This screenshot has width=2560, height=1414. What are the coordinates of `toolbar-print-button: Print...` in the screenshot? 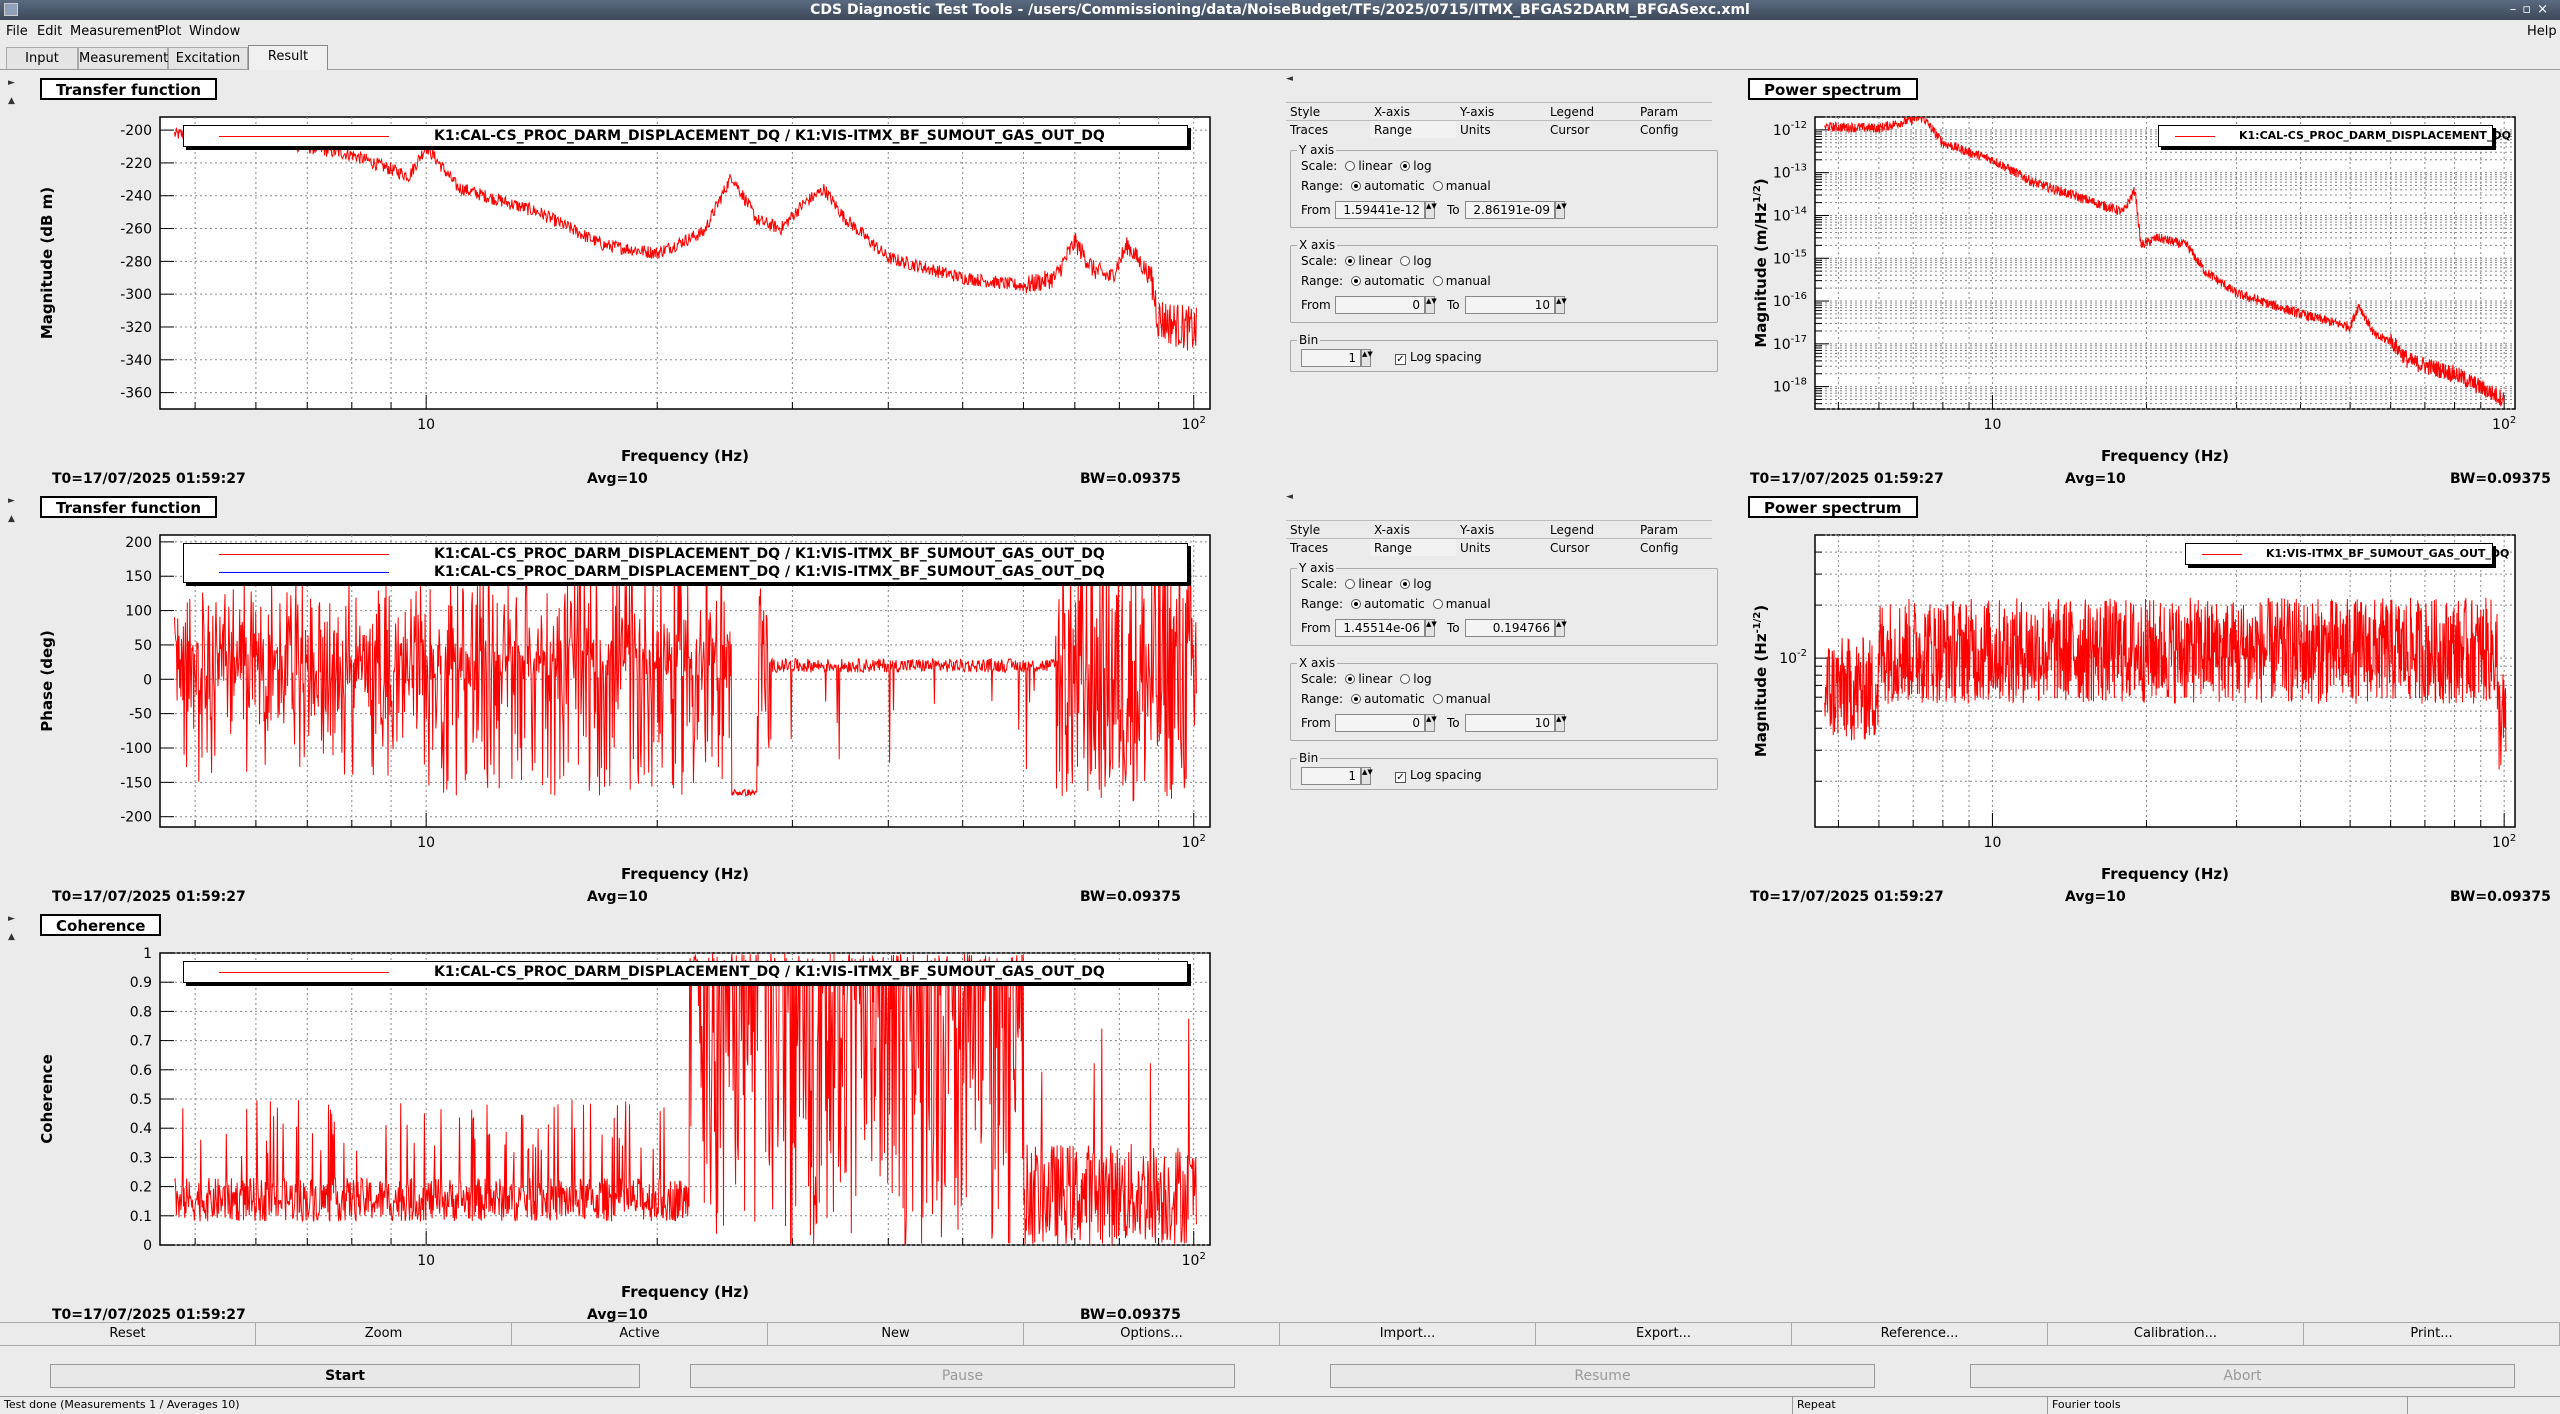 It's located at (2432, 1334).